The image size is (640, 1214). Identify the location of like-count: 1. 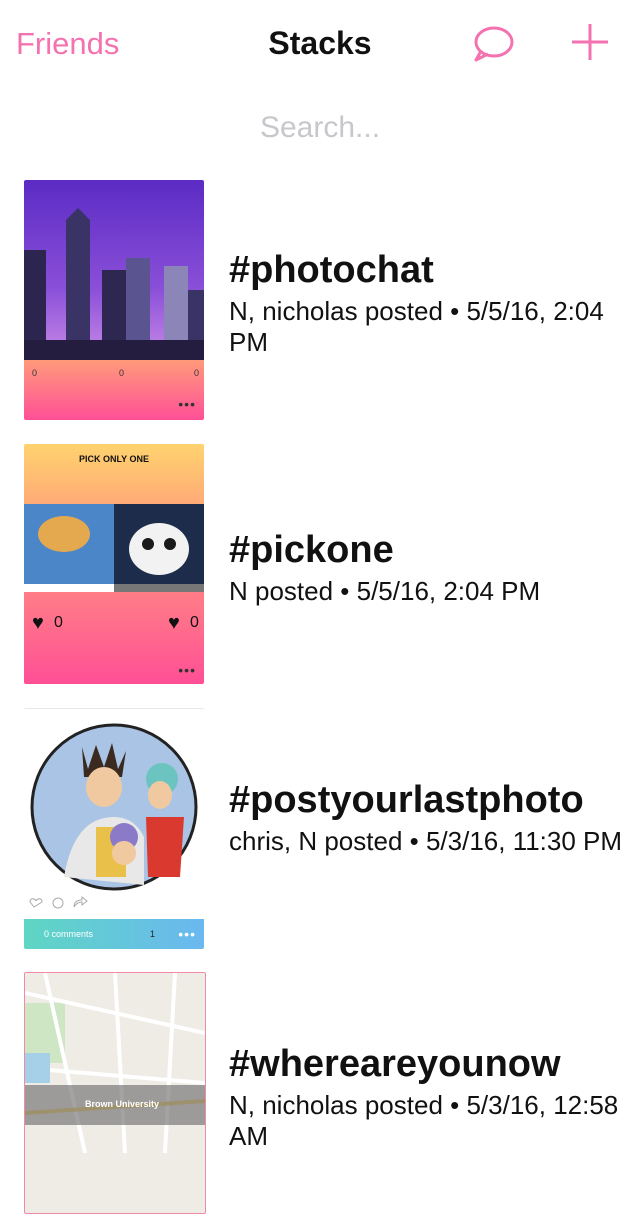
(153, 934).